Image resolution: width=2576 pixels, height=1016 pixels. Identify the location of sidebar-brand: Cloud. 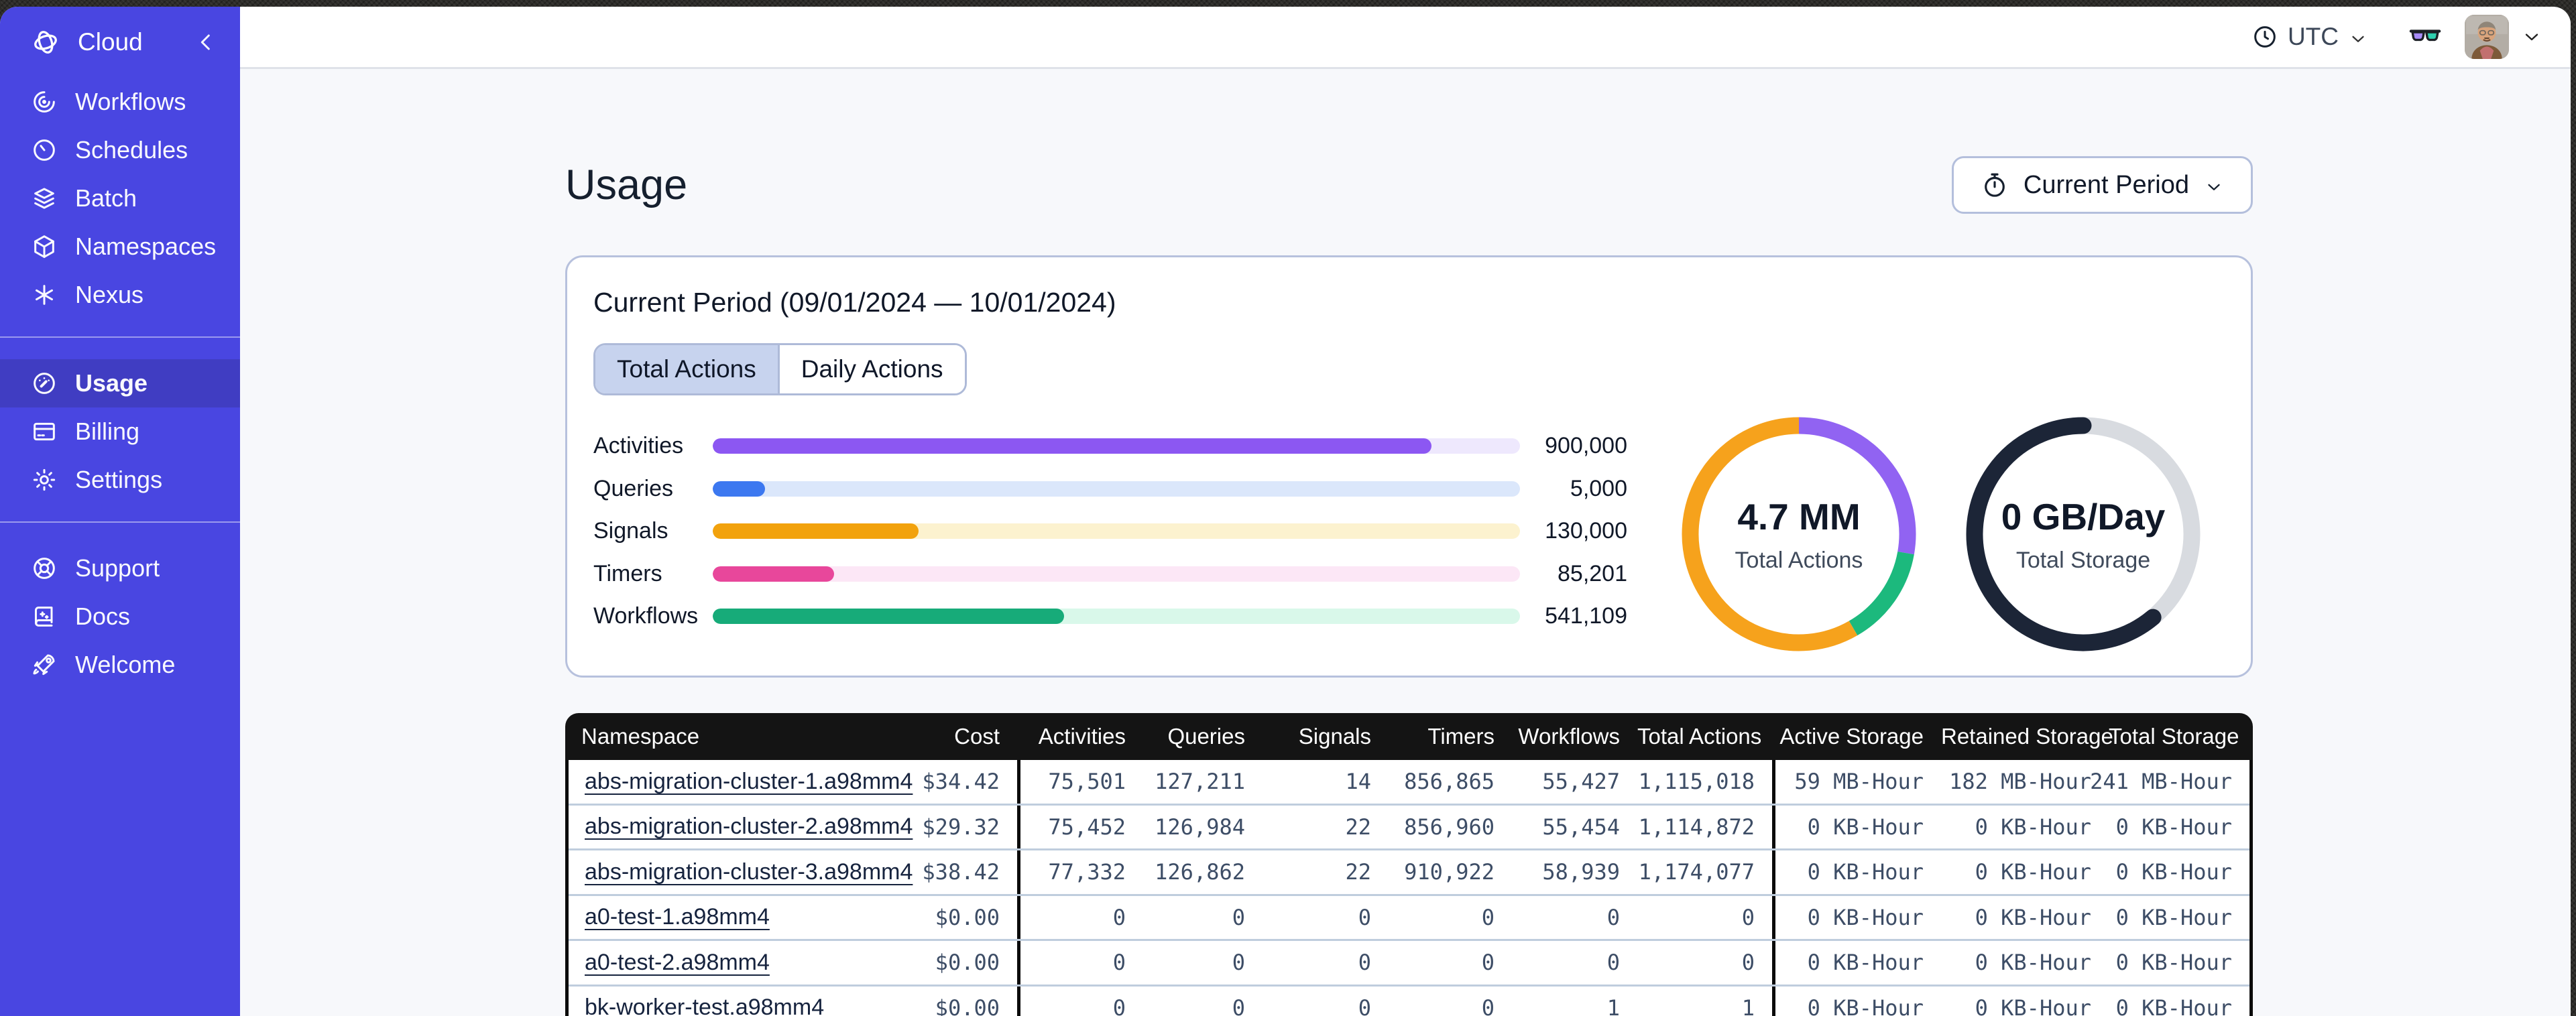
(120, 42).